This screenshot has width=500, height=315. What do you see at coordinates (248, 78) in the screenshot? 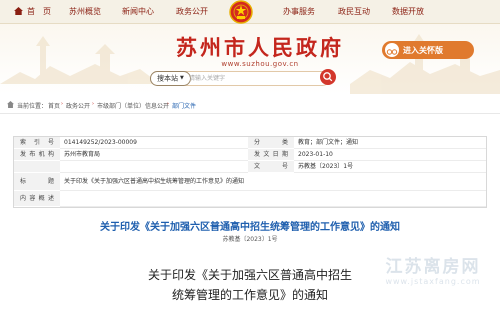
I see `search-input` at bounding box center [248, 78].